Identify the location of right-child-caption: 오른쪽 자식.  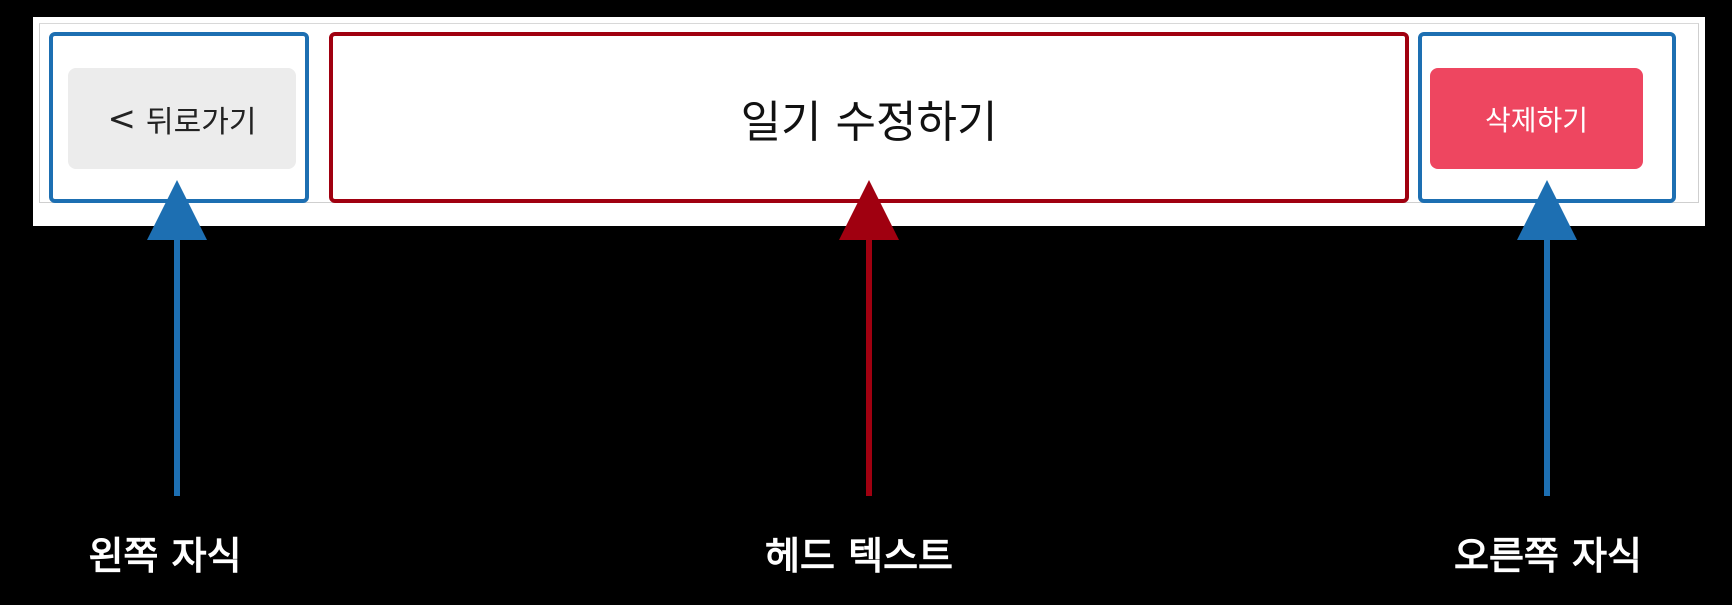
(1548, 556).